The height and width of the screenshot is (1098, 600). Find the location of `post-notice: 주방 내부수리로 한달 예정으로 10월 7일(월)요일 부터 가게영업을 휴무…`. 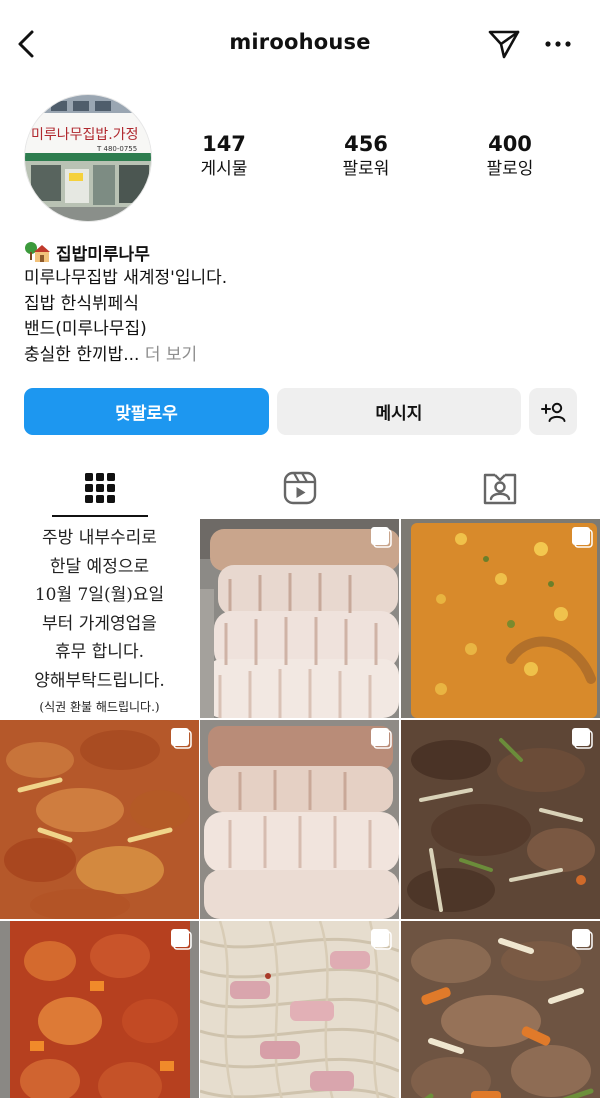

post-notice: 주방 내부수리로 한달 예정으로 10월 7일(월)요일 부터 가게영업을 휴무… is located at coordinates (99, 618).